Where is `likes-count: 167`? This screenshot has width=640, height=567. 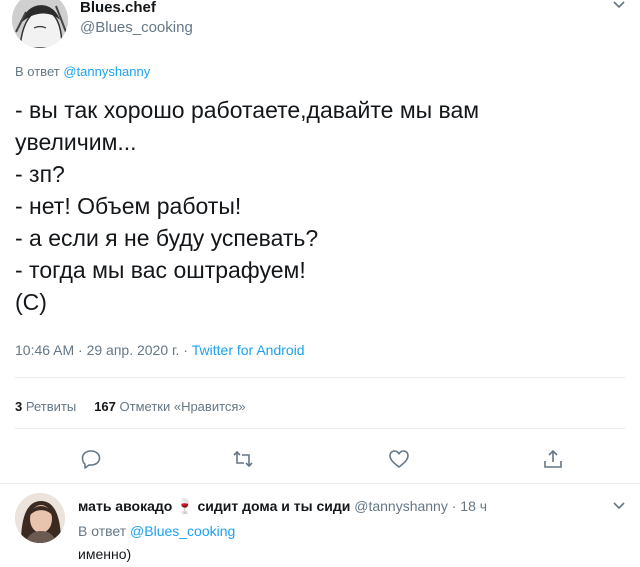 likes-count: 167 is located at coordinates (105, 406).